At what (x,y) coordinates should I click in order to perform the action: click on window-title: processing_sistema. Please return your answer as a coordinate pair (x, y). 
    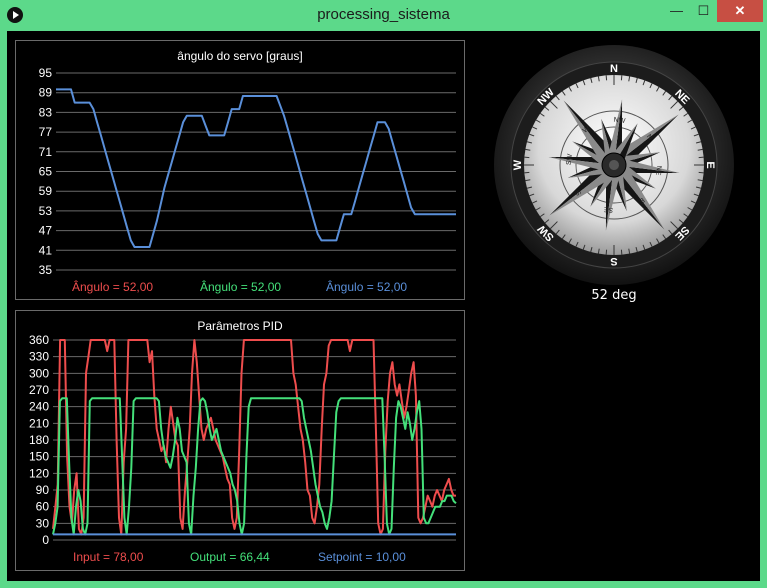
    Looking at the image, I should click on (383, 14).